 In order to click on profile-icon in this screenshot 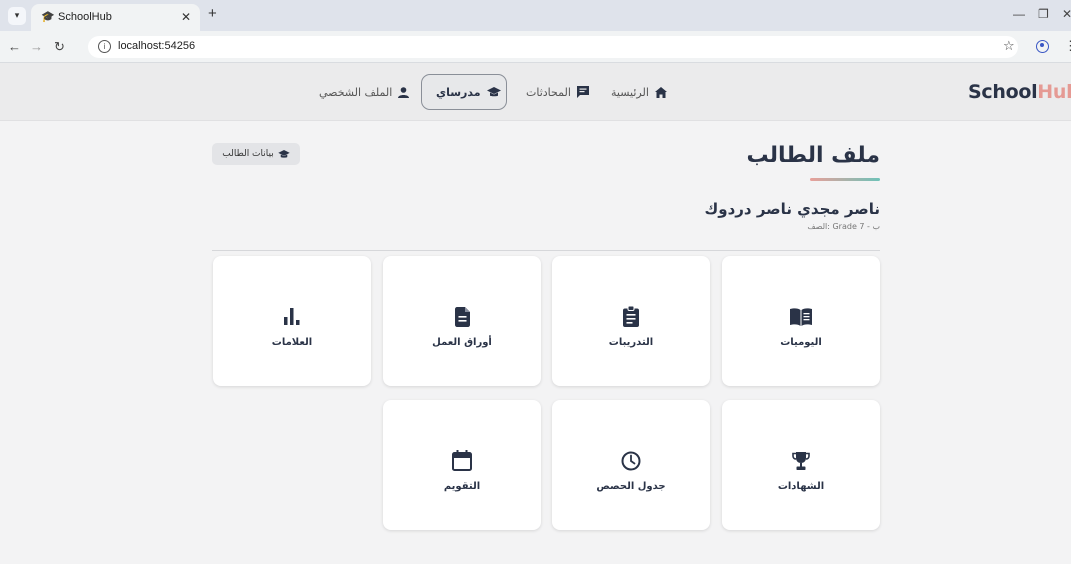, I will do `click(1042, 46)`.